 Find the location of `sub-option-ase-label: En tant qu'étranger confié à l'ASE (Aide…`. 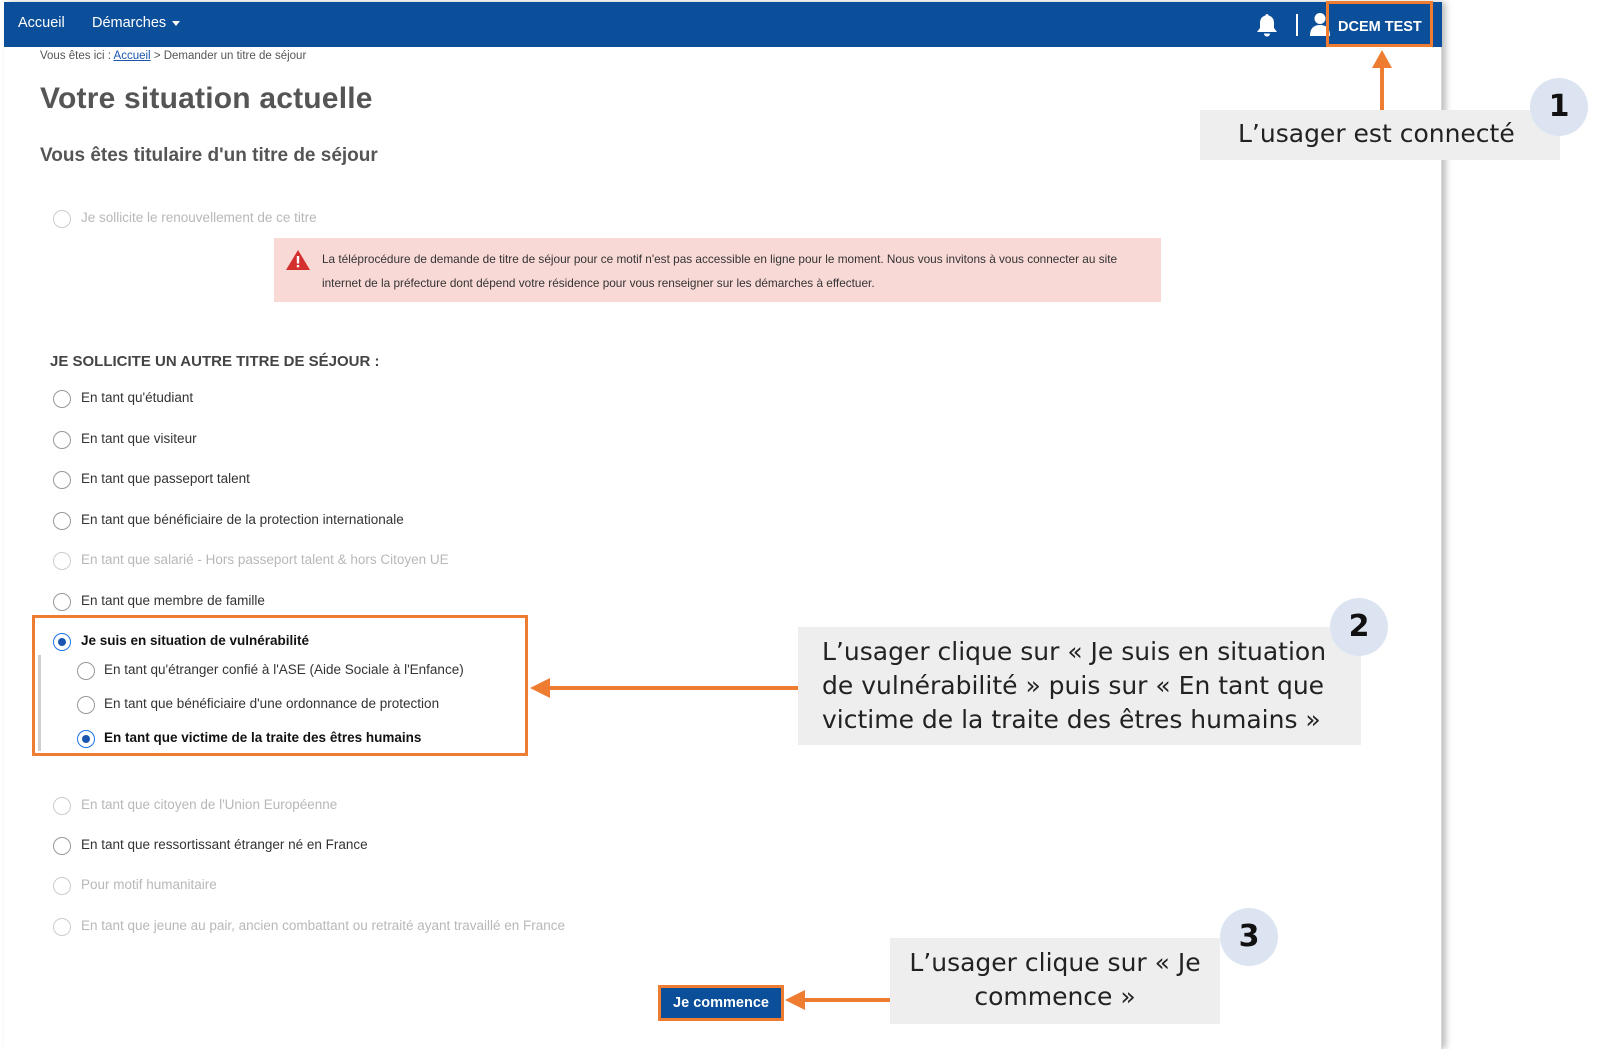

sub-option-ase-label: En tant qu'étranger confié à l'ASE (Aide… is located at coordinates (284, 669).